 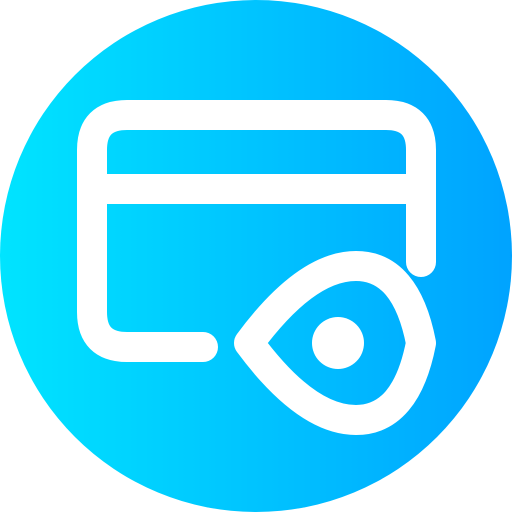 What do you see at coordinates (338, 343) in the screenshot?
I see `eye-pupil` at bounding box center [338, 343].